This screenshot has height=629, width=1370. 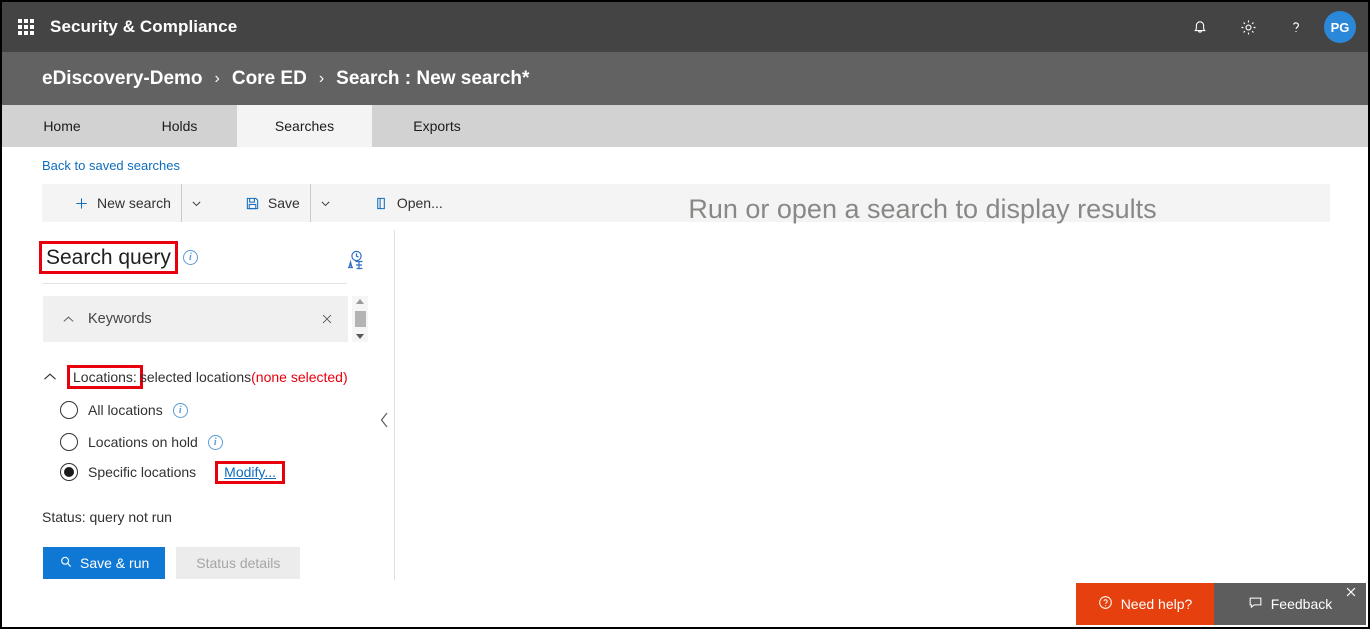 What do you see at coordinates (304, 126) in the screenshot?
I see `tab-searches: Searches` at bounding box center [304, 126].